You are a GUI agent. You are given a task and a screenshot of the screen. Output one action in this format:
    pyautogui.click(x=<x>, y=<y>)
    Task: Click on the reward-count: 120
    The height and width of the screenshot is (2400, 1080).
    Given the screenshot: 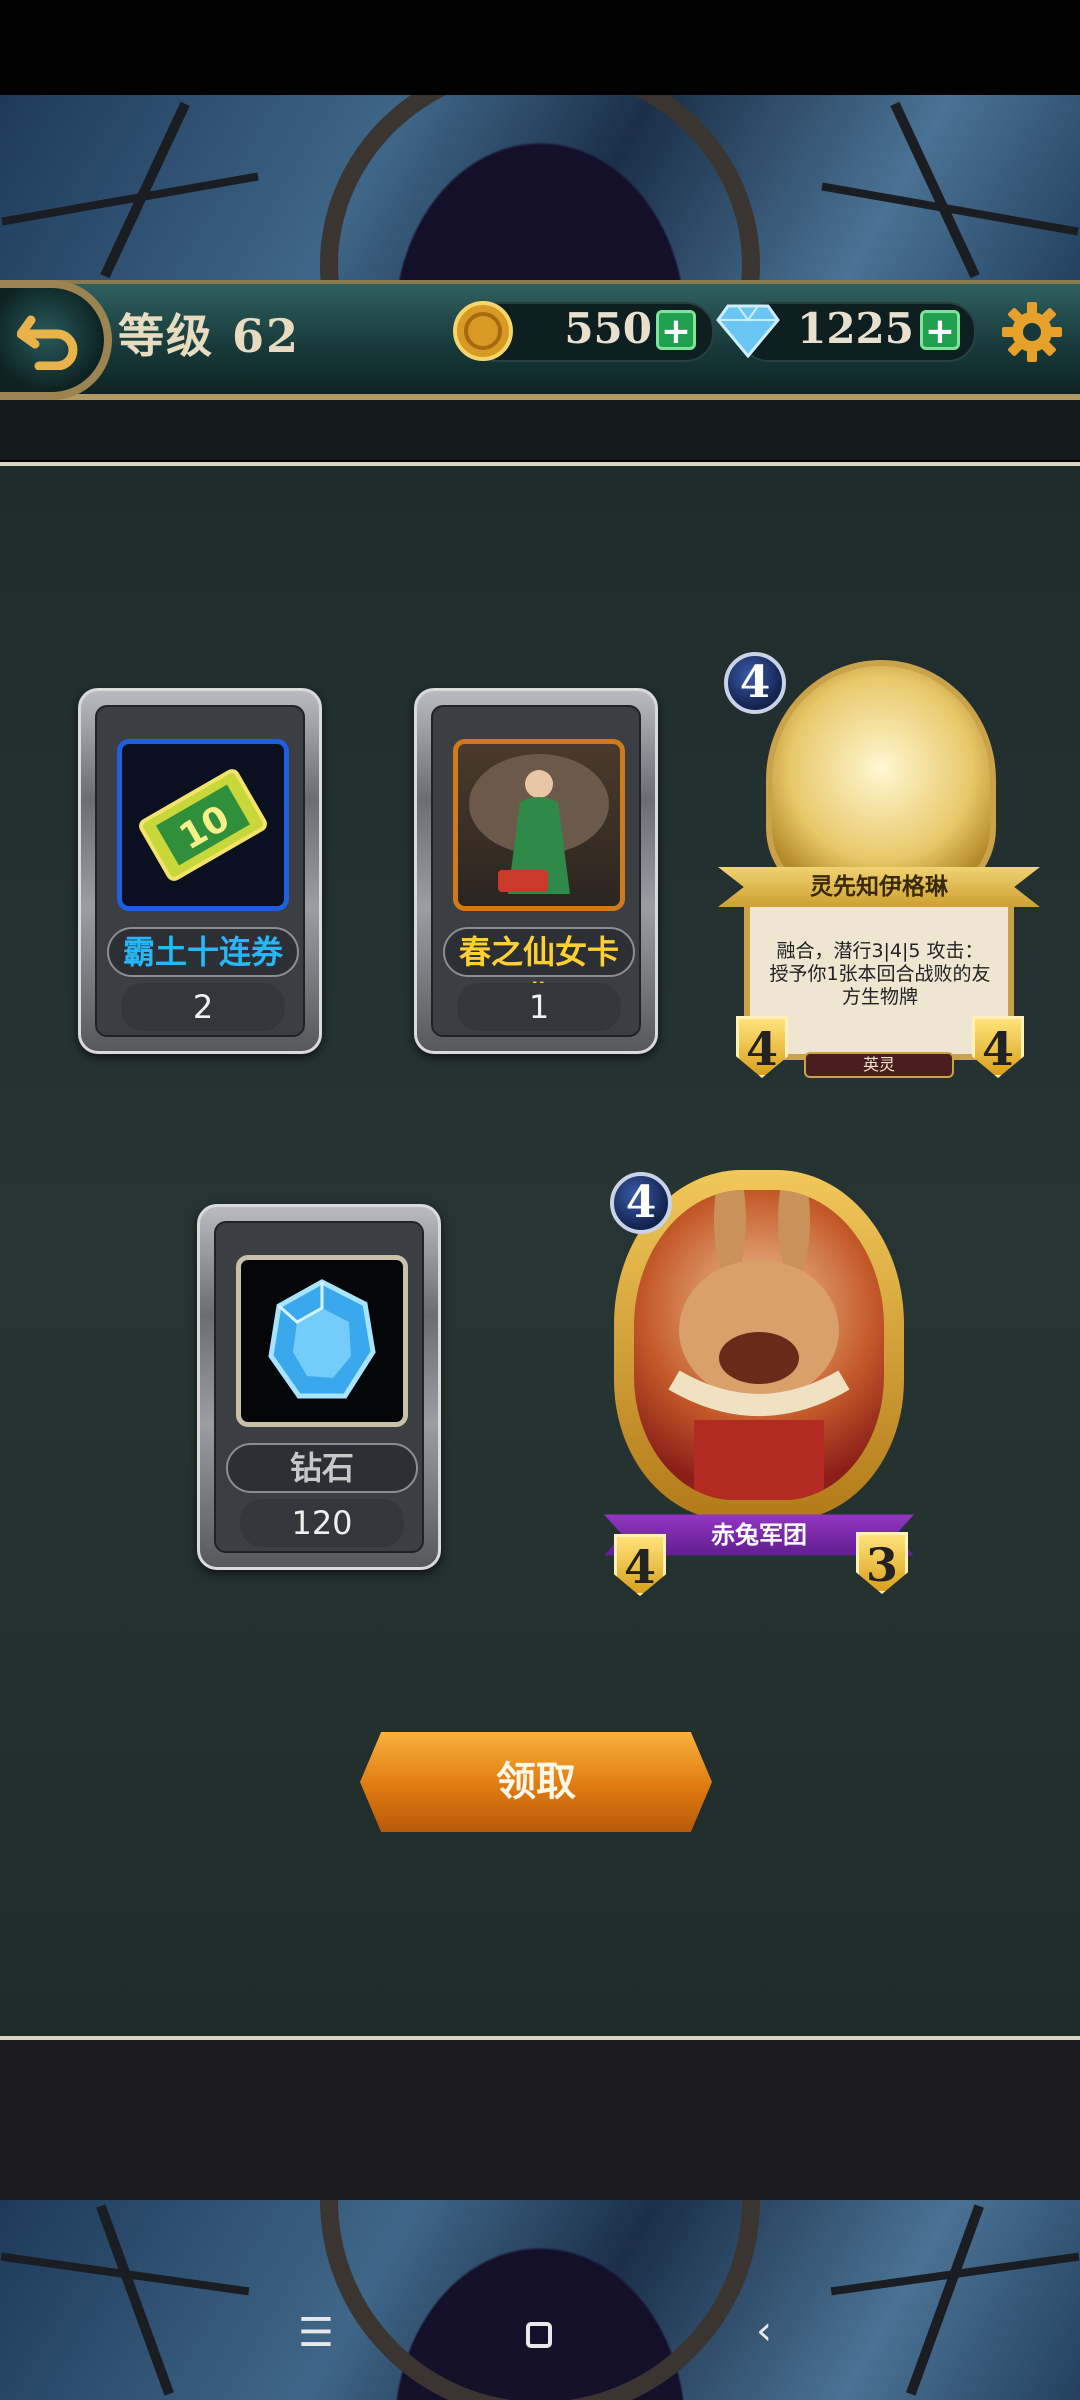 What is the action you would take?
    pyautogui.click(x=322, y=1523)
    